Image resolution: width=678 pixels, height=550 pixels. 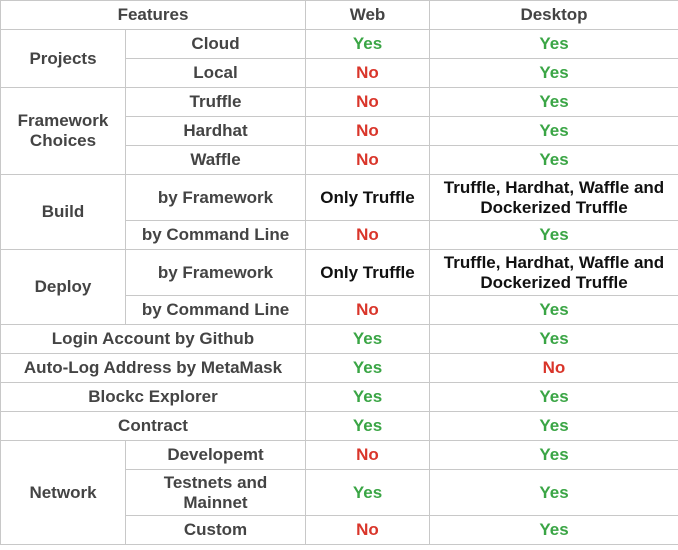 I want to click on table-row: Projects Cloud Yes Yes, so click(x=339, y=58).